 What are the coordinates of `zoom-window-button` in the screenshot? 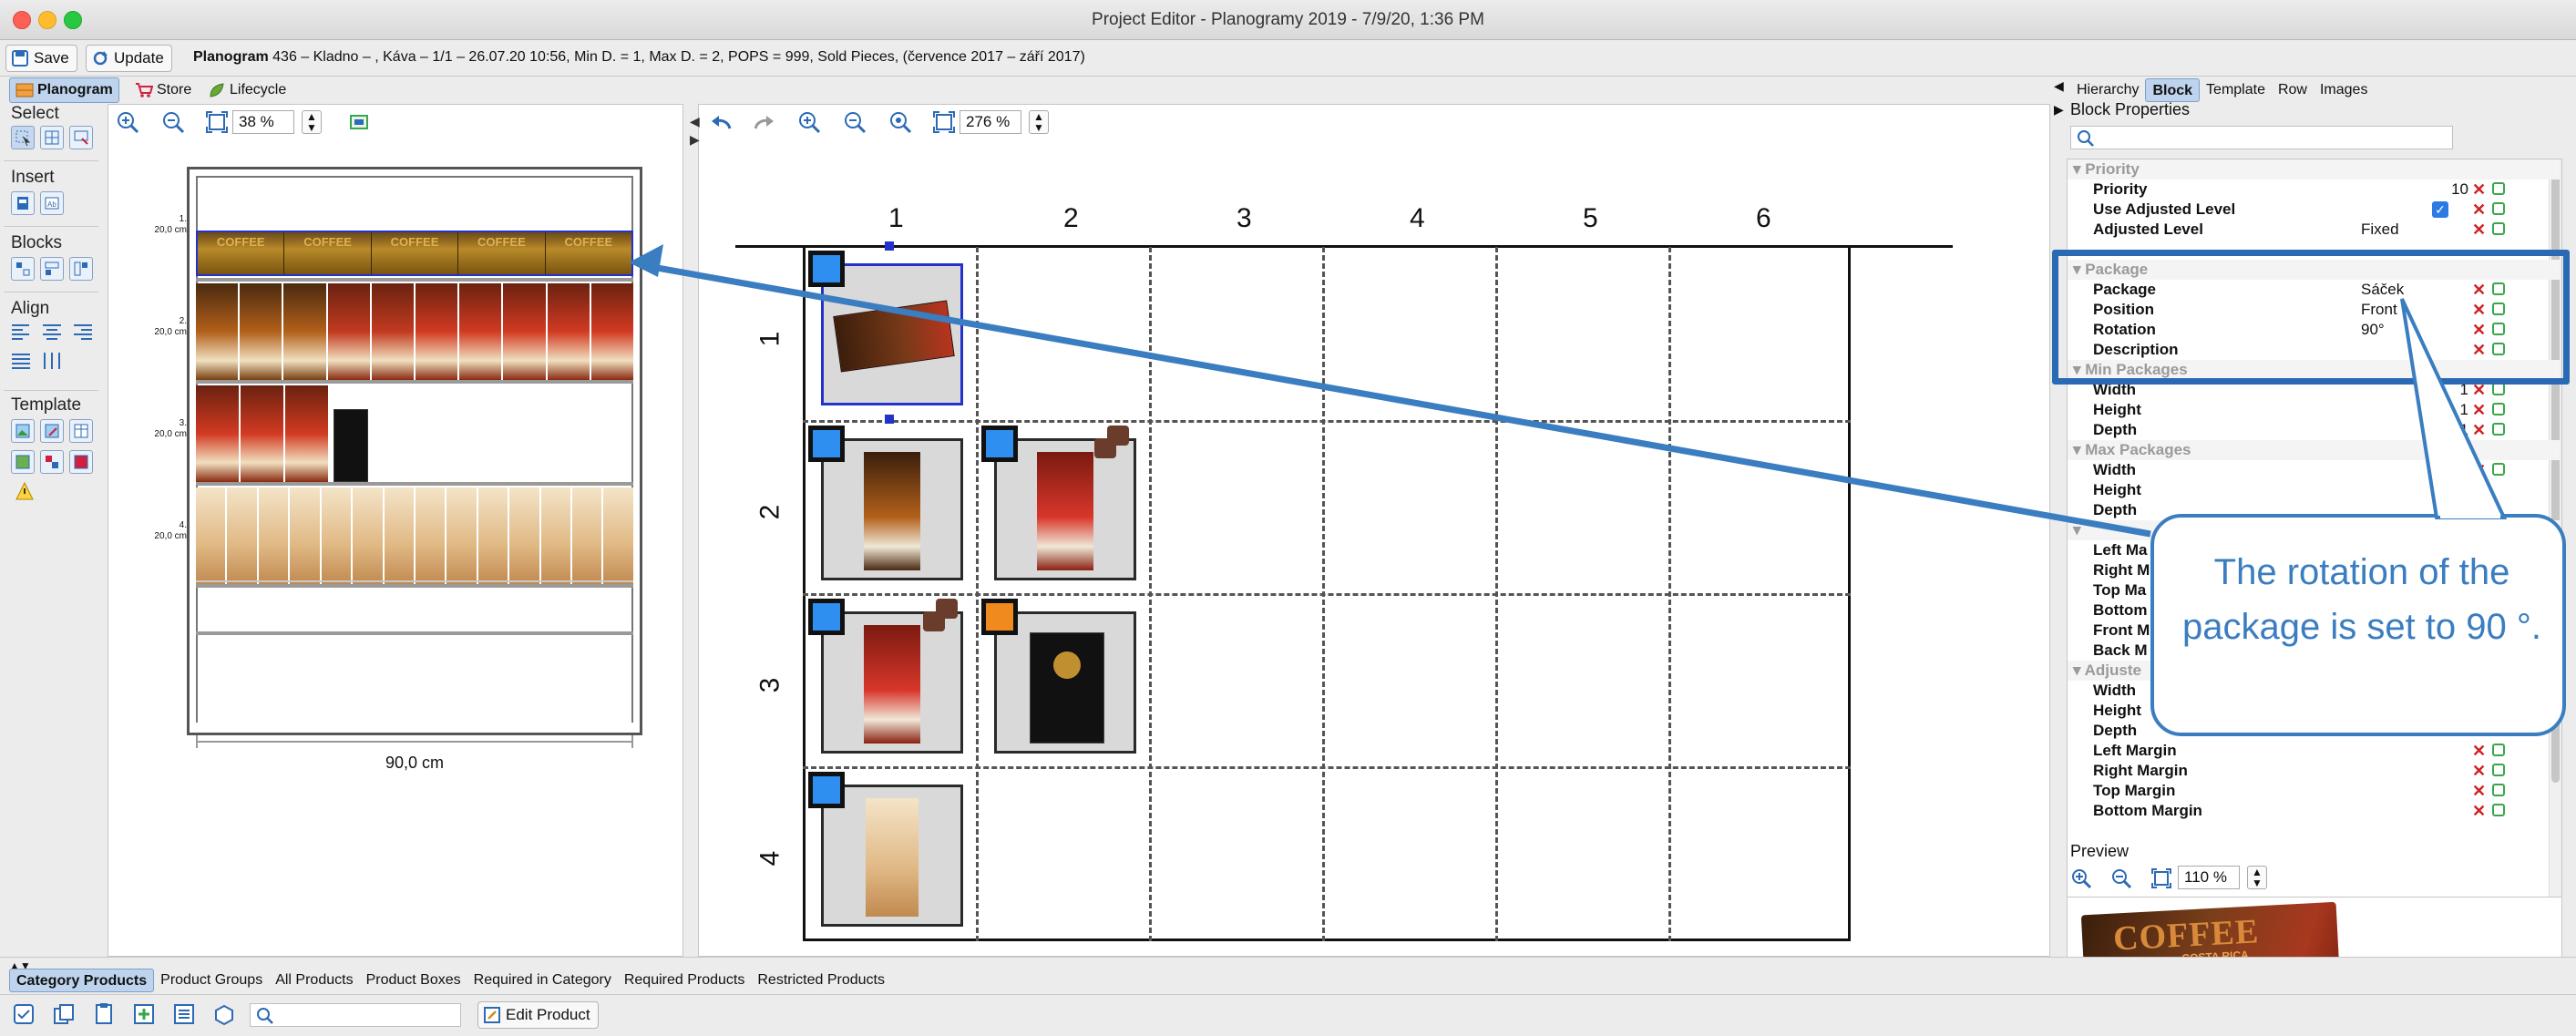 It's located at (73, 20).